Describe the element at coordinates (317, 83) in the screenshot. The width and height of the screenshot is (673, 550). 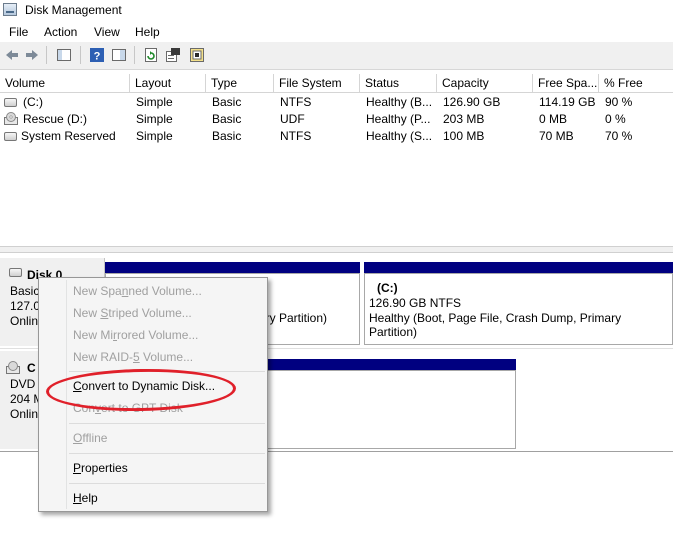
I see `column-header-file-system: File System` at that location.